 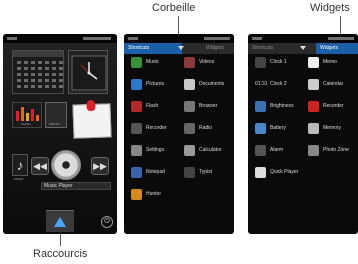 I want to click on calculator-icon, so click(x=189, y=150).